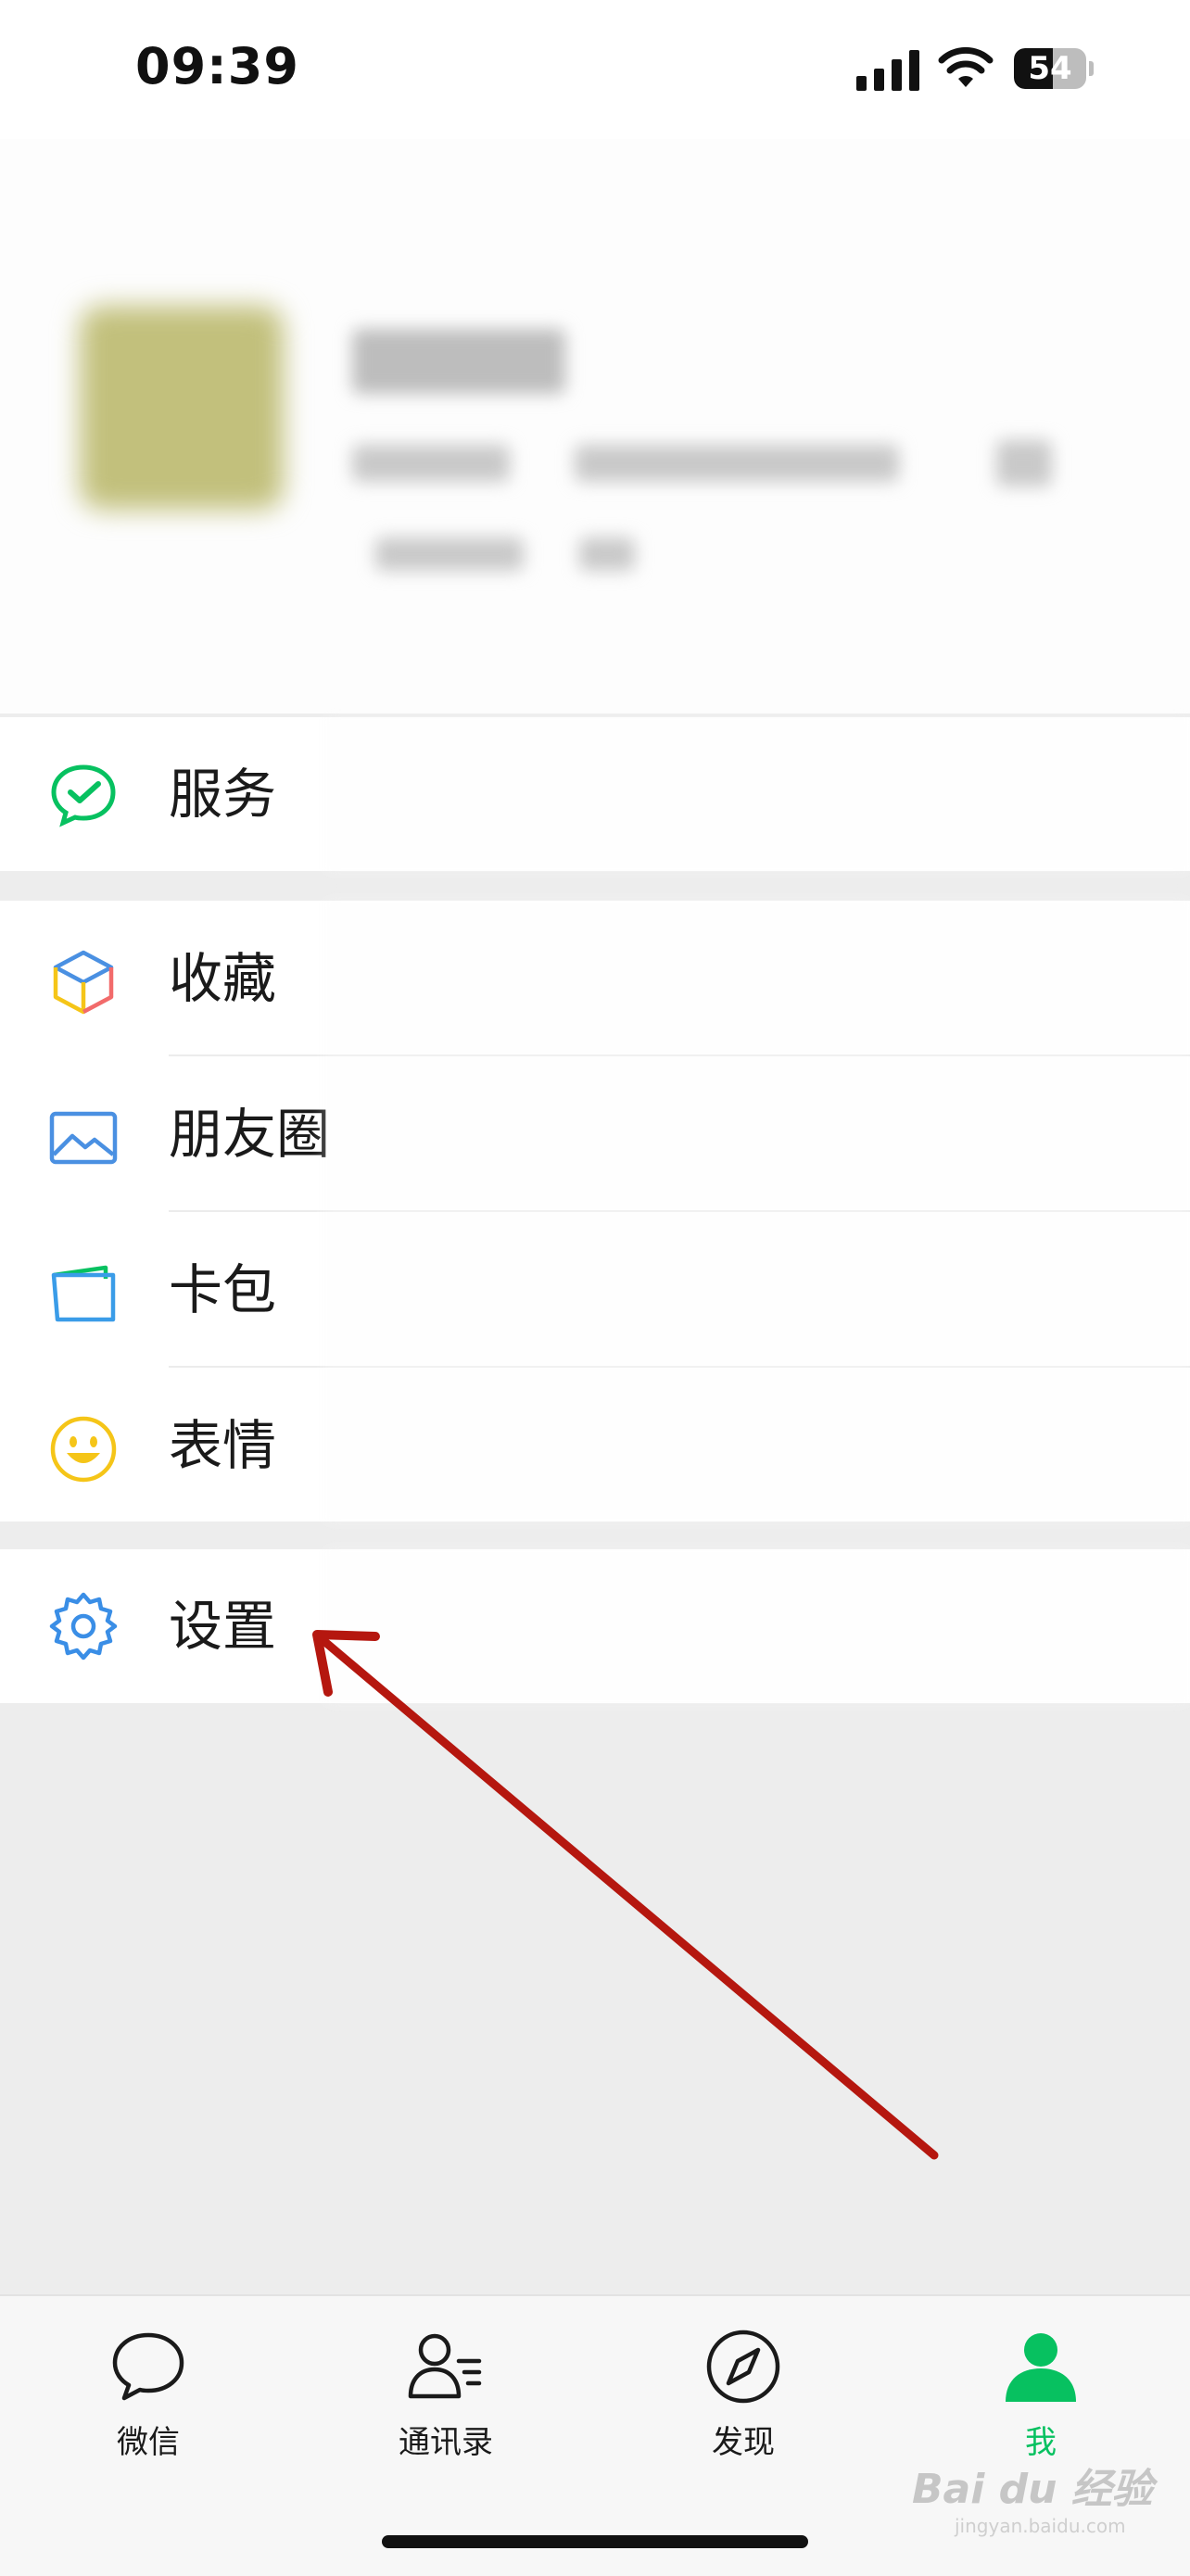  What do you see at coordinates (1091, 68) in the screenshot?
I see `battery-nub` at bounding box center [1091, 68].